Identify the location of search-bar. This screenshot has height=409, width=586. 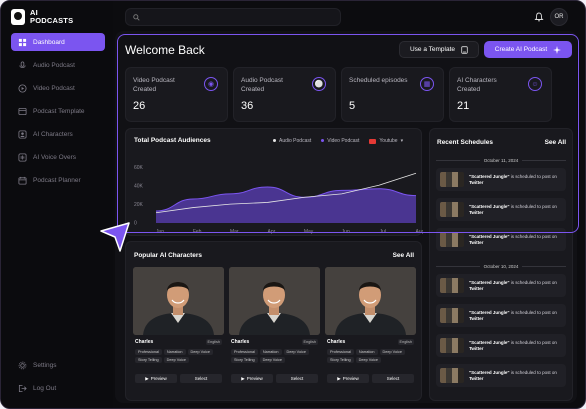
(233, 17).